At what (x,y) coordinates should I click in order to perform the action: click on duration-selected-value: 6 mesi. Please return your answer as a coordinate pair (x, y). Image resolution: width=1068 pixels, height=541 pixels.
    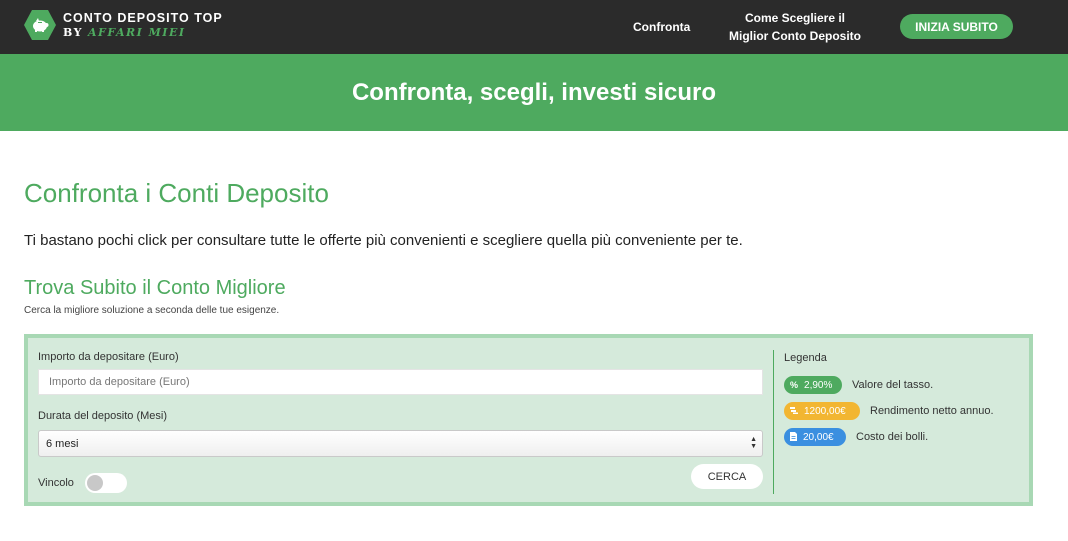
    Looking at the image, I should click on (62, 443).